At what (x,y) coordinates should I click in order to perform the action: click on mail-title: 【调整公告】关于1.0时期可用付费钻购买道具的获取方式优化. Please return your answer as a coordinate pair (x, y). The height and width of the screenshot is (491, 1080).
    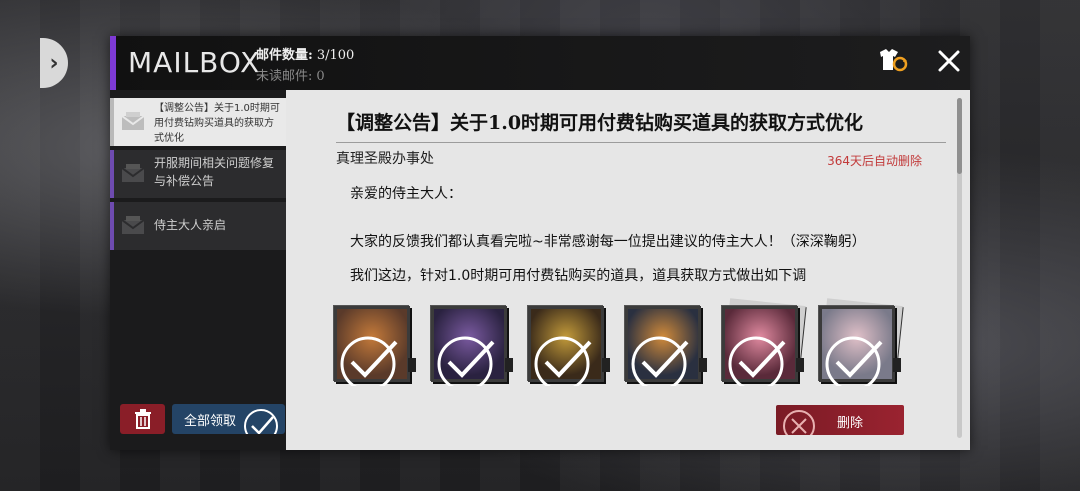
    Looking at the image, I should click on (600, 123).